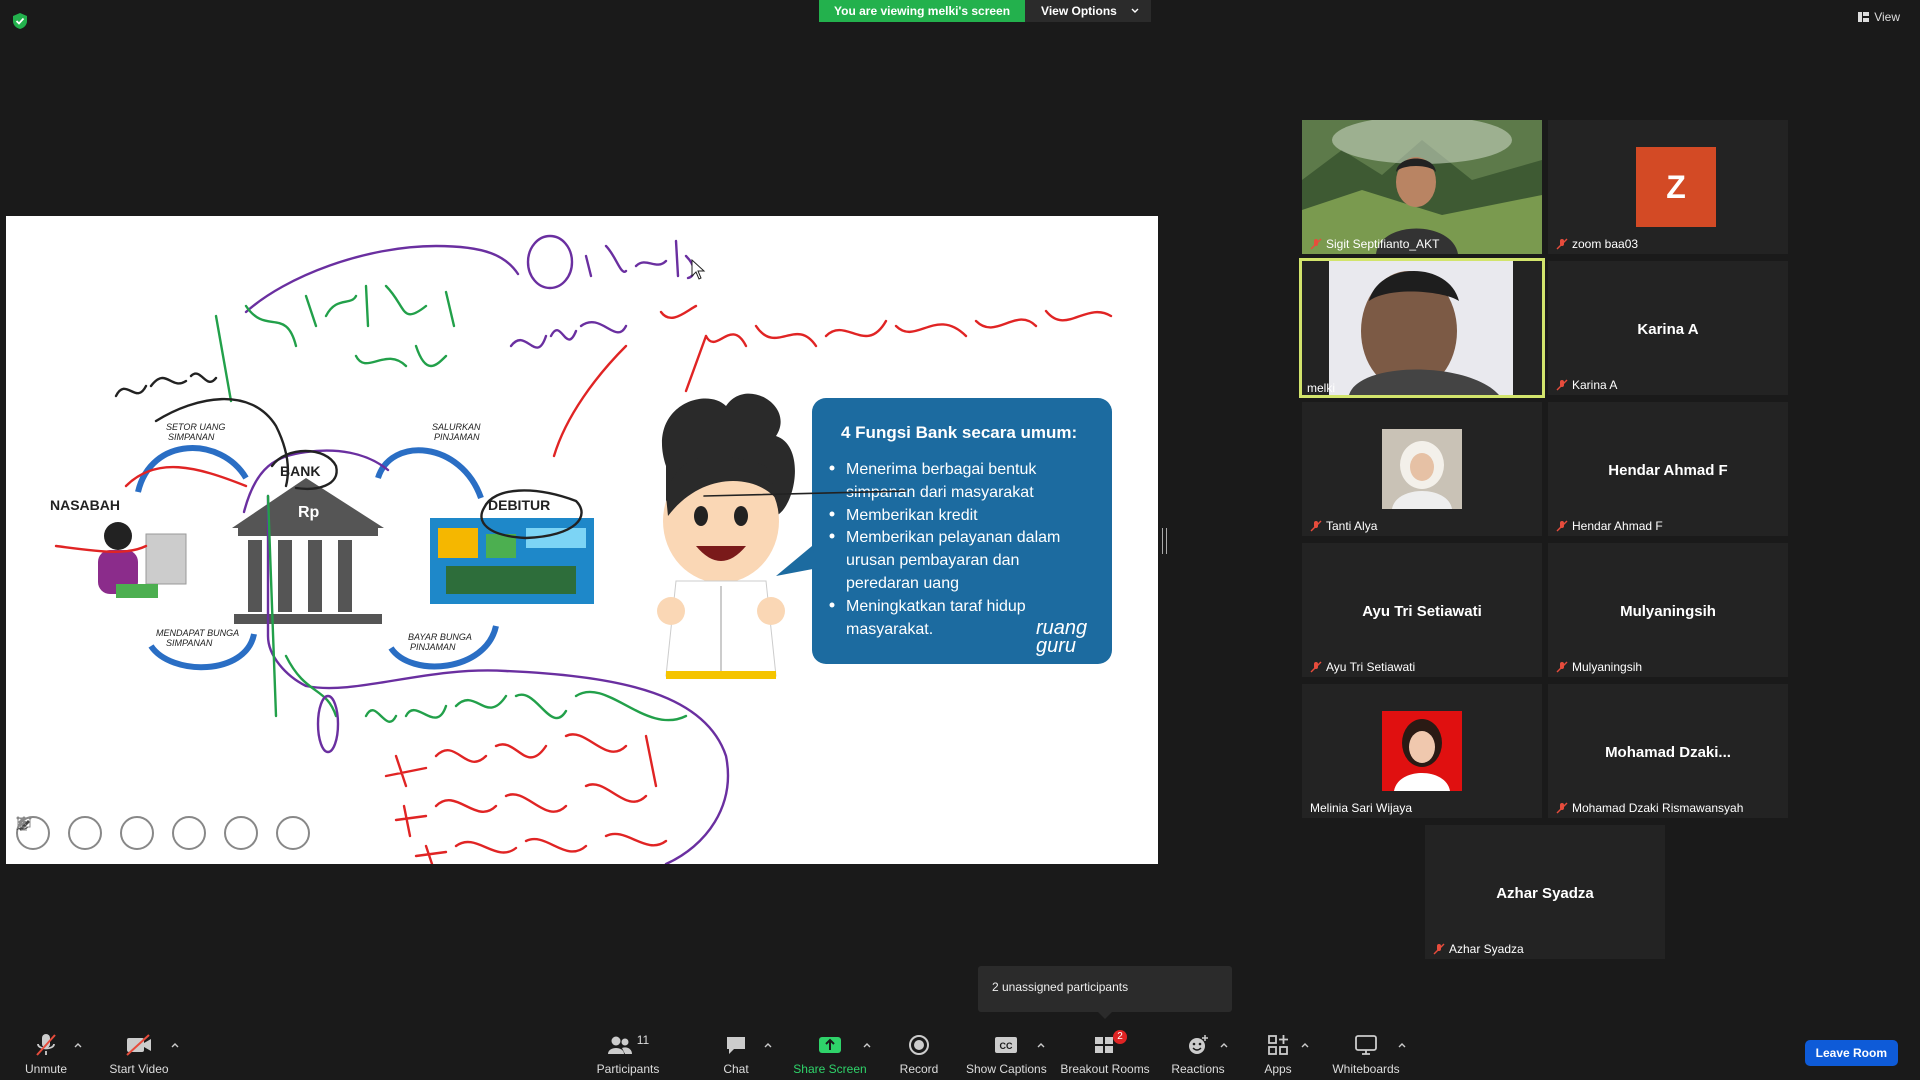 Image resolution: width=1920 pixels, height=1080 pixels. Describe the element at coordinates (139, 1069) in the screenshot. I see `start-video-label: Start Video` at that location.